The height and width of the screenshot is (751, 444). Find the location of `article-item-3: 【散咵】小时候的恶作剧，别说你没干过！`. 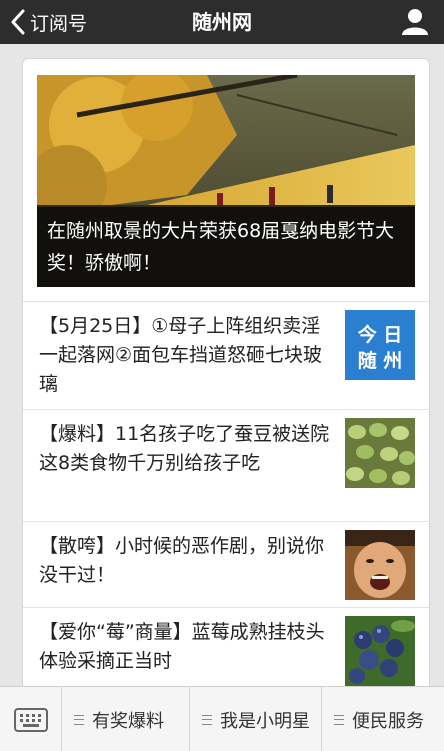

article-item-3: 【散咵】小时候的恶作剧，别说你没干过！ is located at coordinates (226, 564).